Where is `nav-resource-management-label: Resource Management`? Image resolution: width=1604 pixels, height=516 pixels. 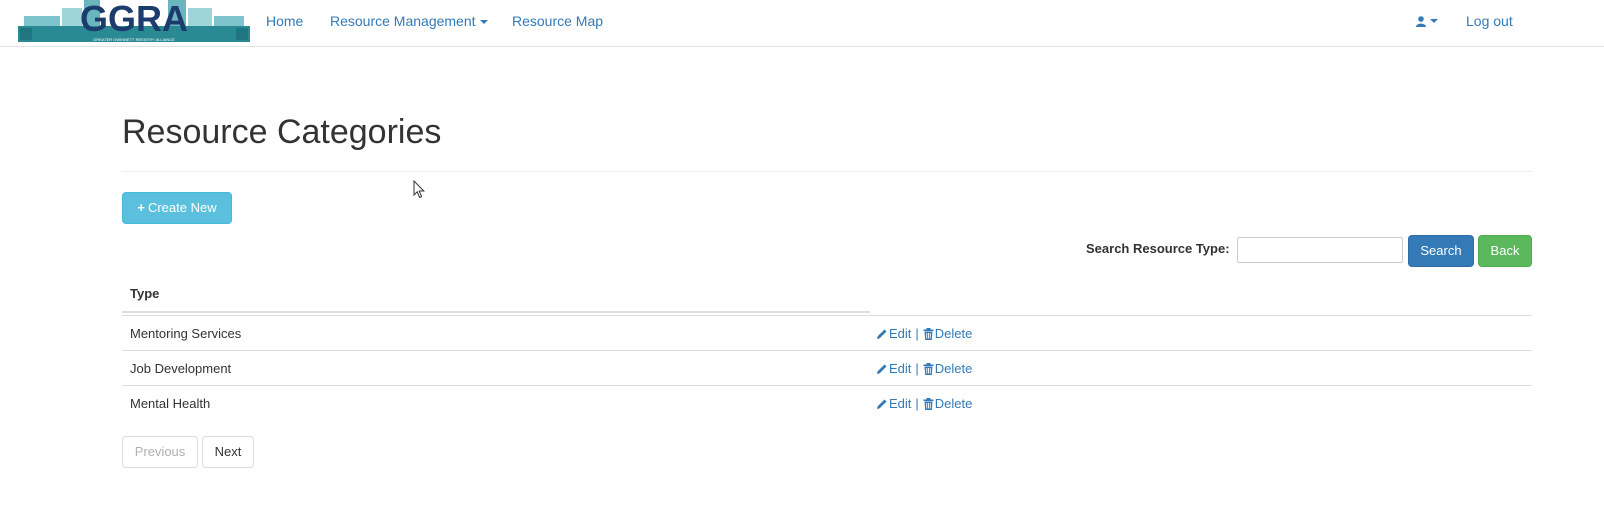
nav-resource-management-label: Resource Management is located at coordinates (403, 21).